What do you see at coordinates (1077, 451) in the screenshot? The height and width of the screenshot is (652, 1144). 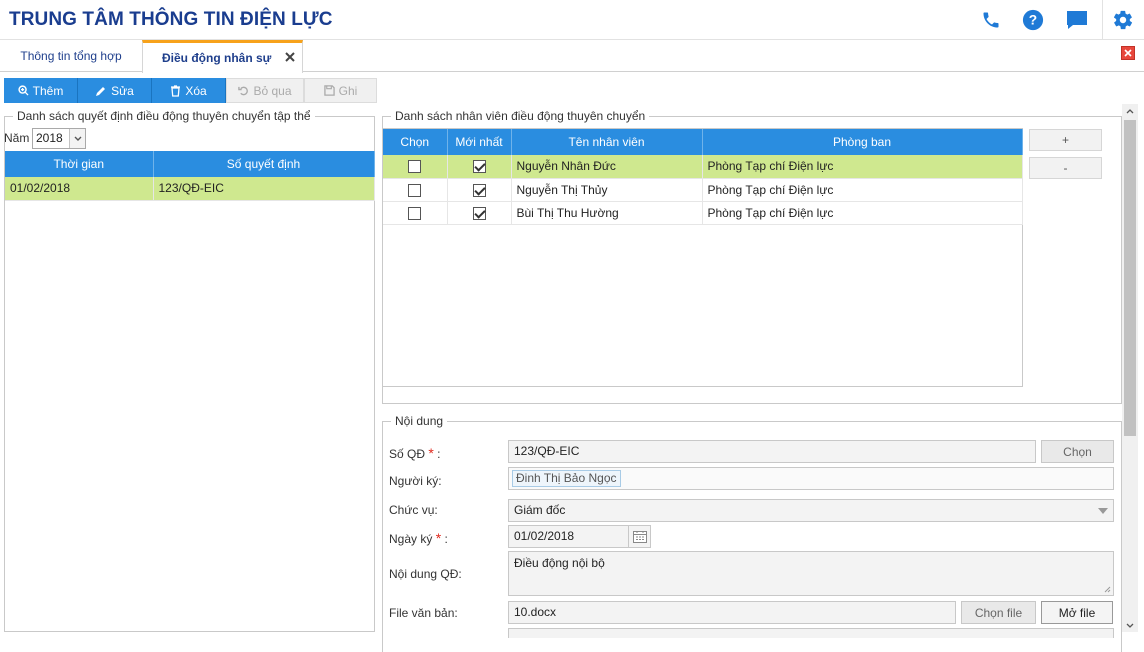 I see `choose-decision-button: Chọn` at bounding box center [1077, 451].